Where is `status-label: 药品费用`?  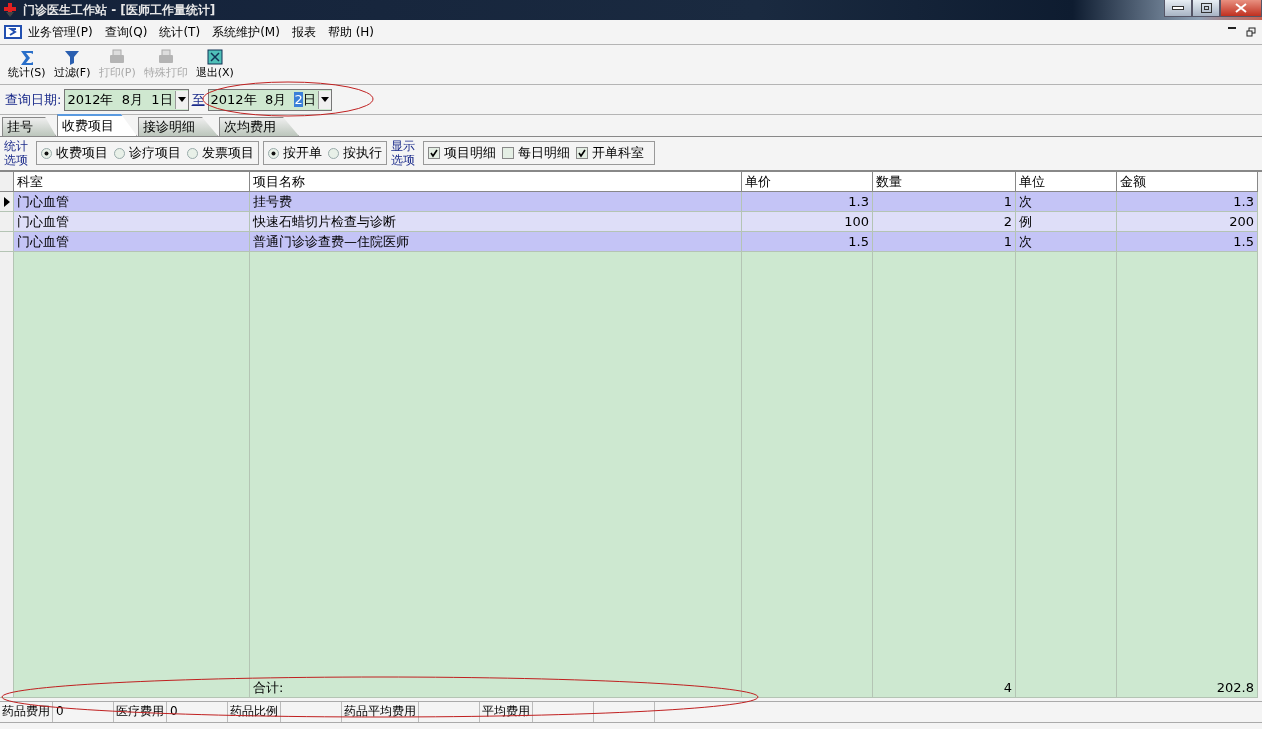
status-label: 药品费用 is located at coordinates (26, 712).